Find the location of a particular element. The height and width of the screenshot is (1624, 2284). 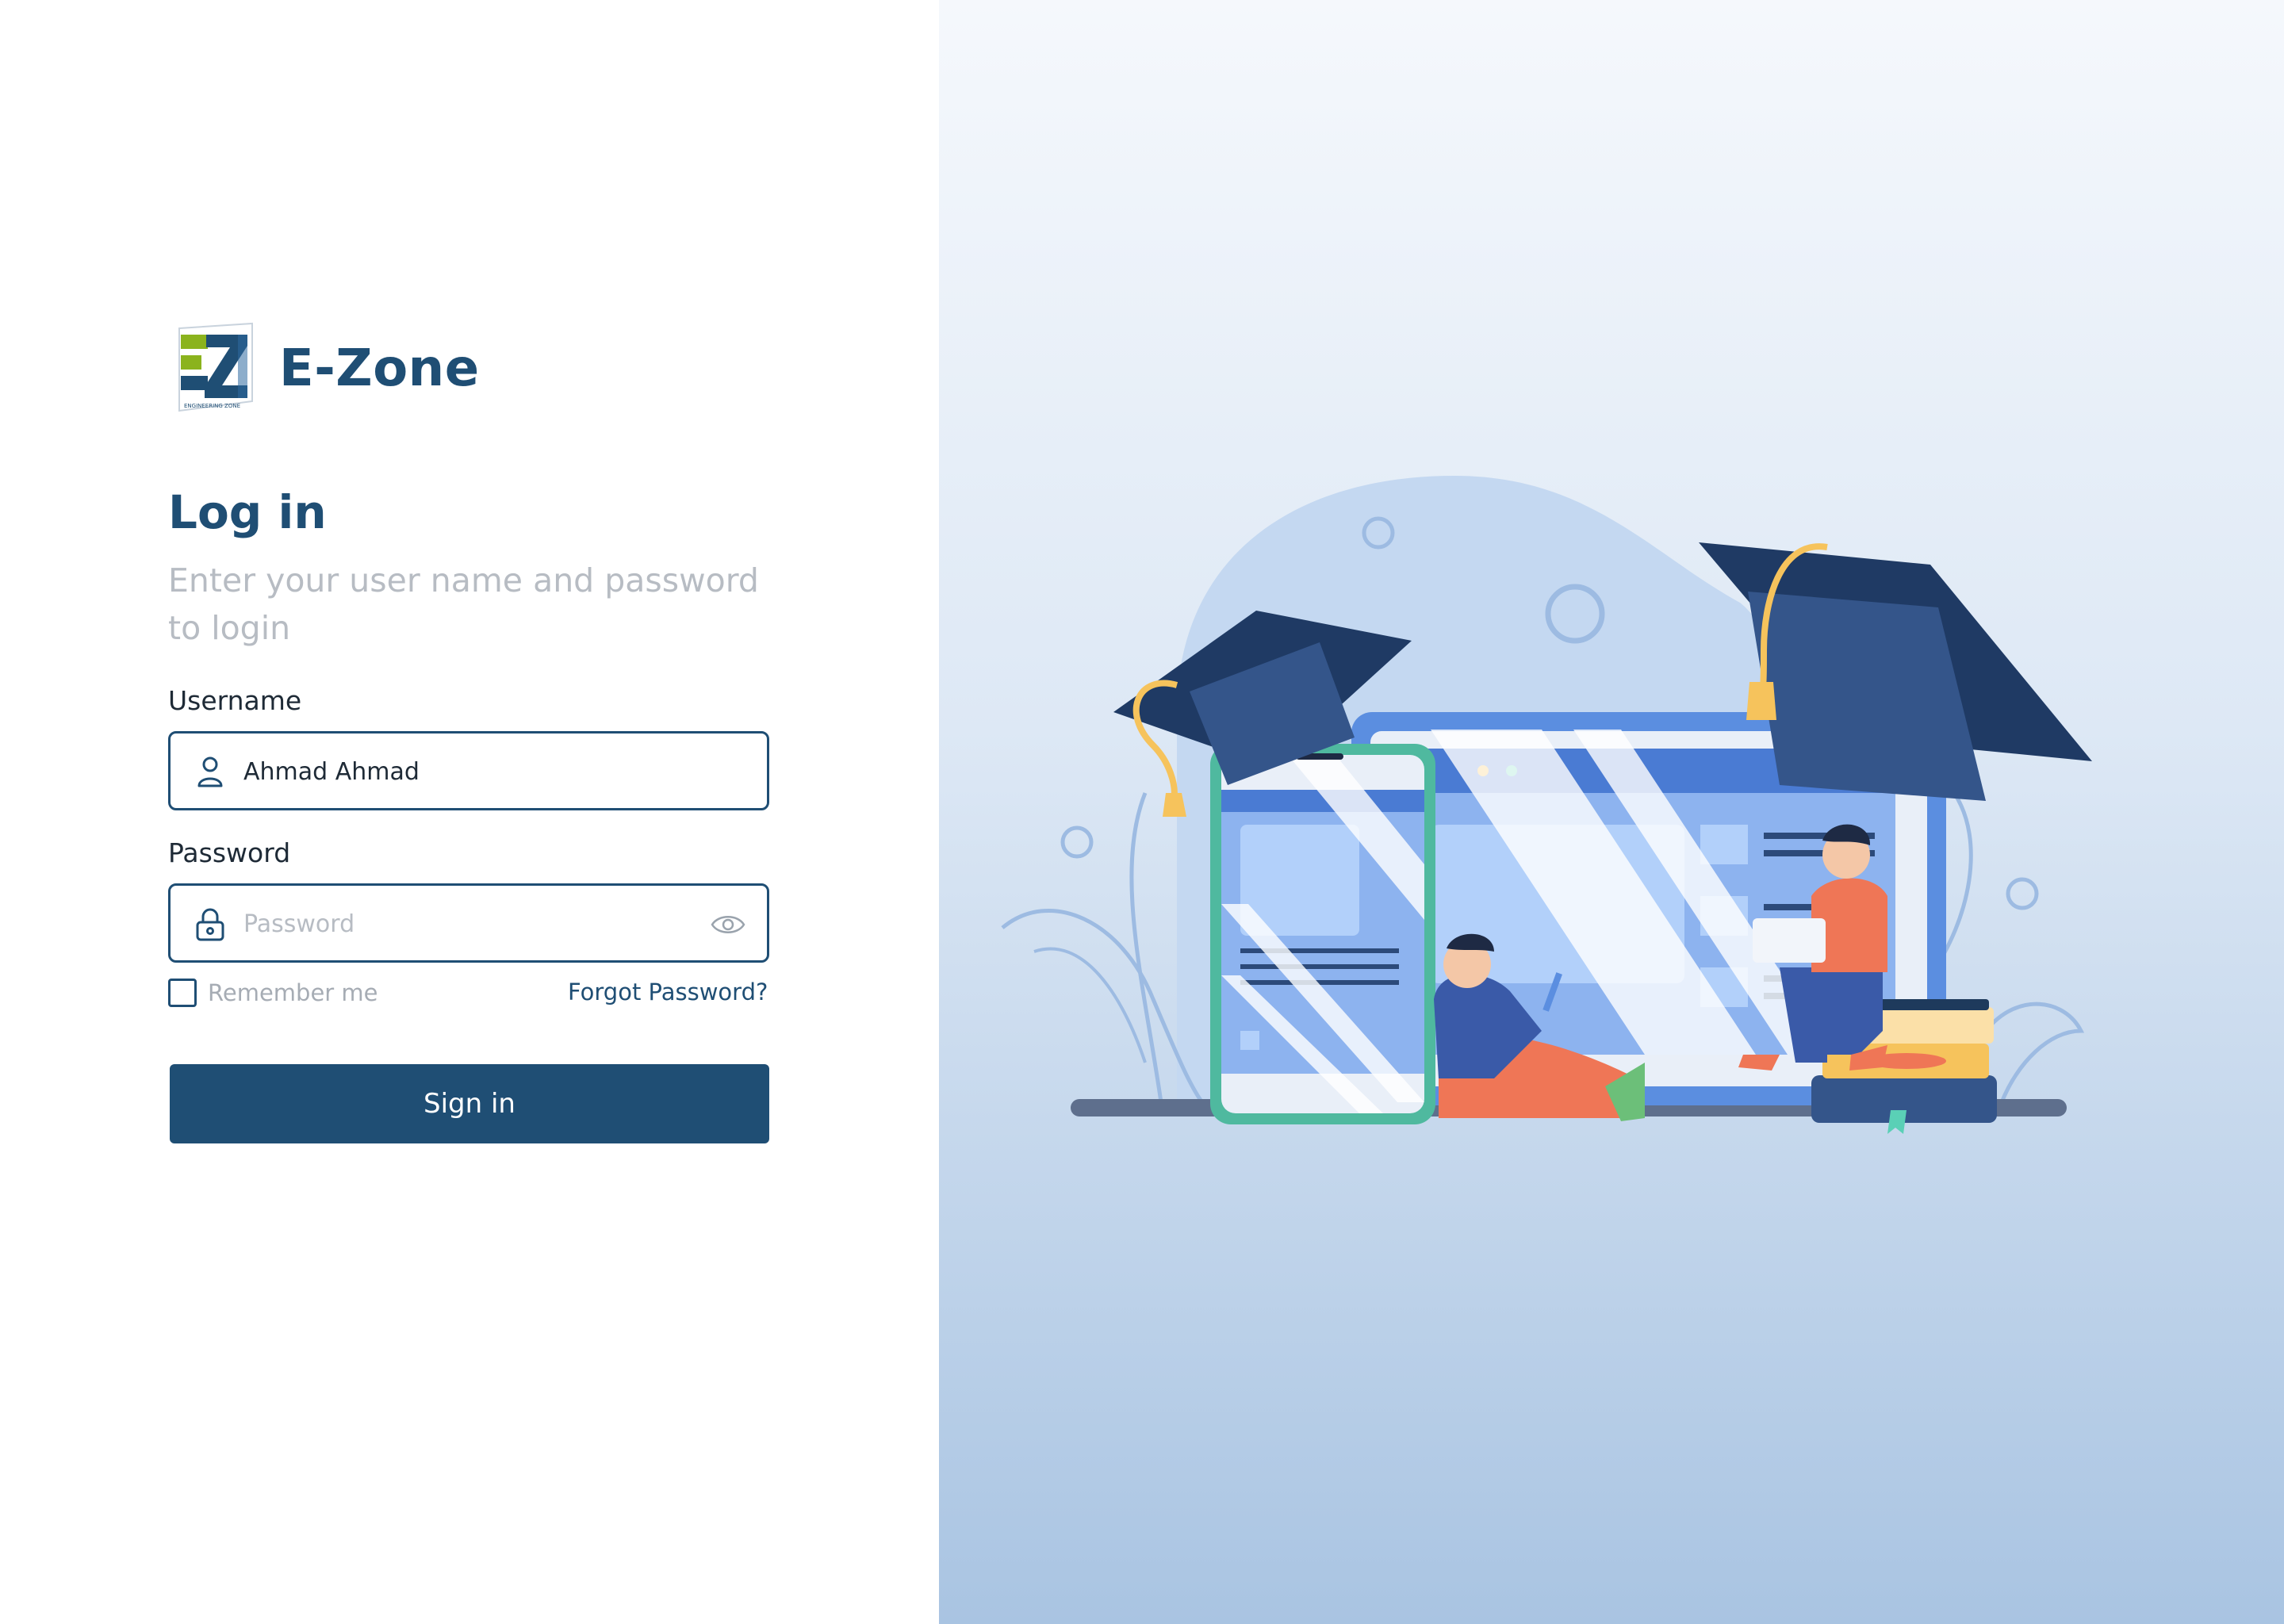

password-field is located at coordinates (468, 923).